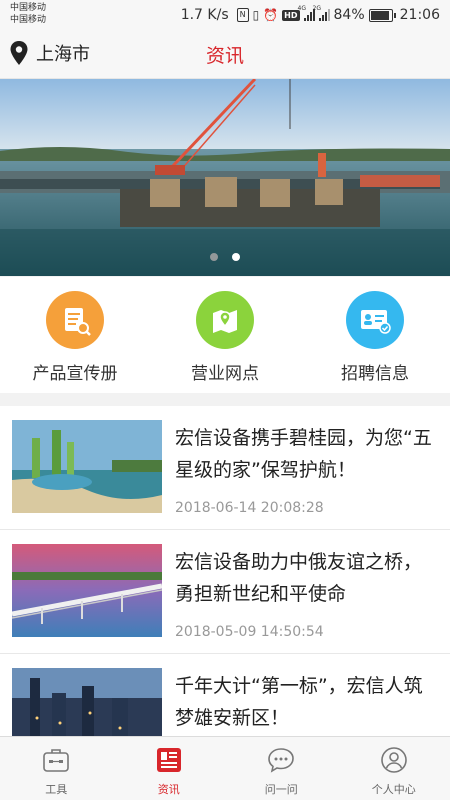  I want to click on tab-ask: 问一问, so click(281, 768).